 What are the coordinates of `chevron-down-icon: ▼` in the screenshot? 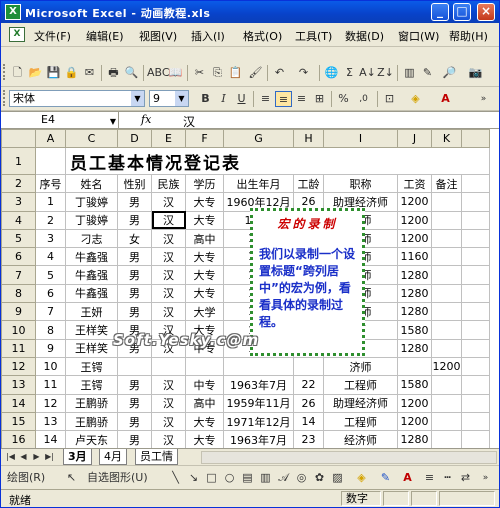 It's located at (181, 98).